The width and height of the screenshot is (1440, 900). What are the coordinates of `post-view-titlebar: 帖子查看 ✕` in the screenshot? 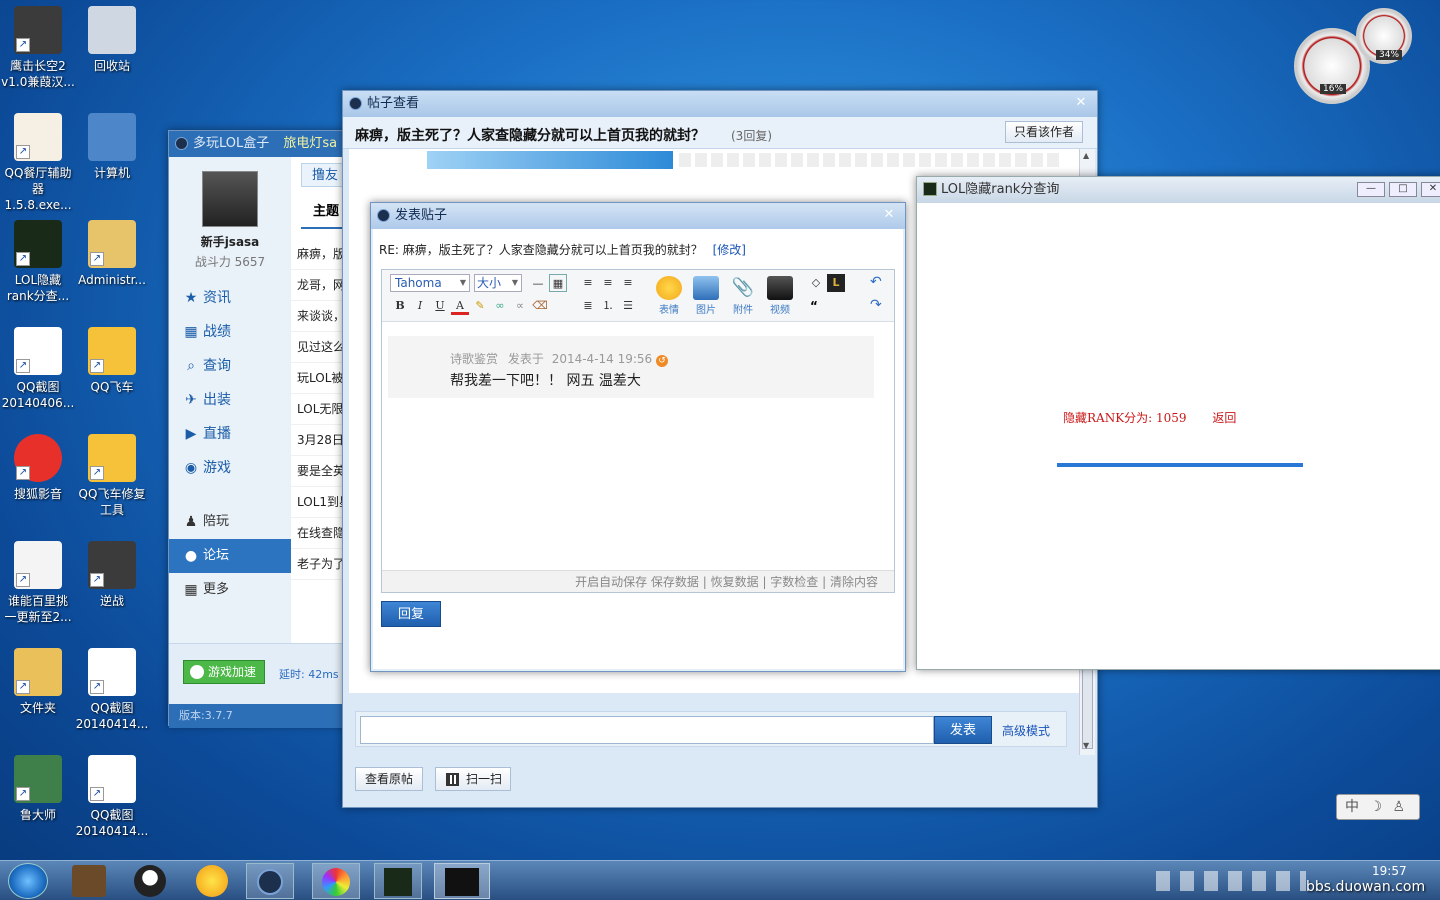 It's located at (720, 104).